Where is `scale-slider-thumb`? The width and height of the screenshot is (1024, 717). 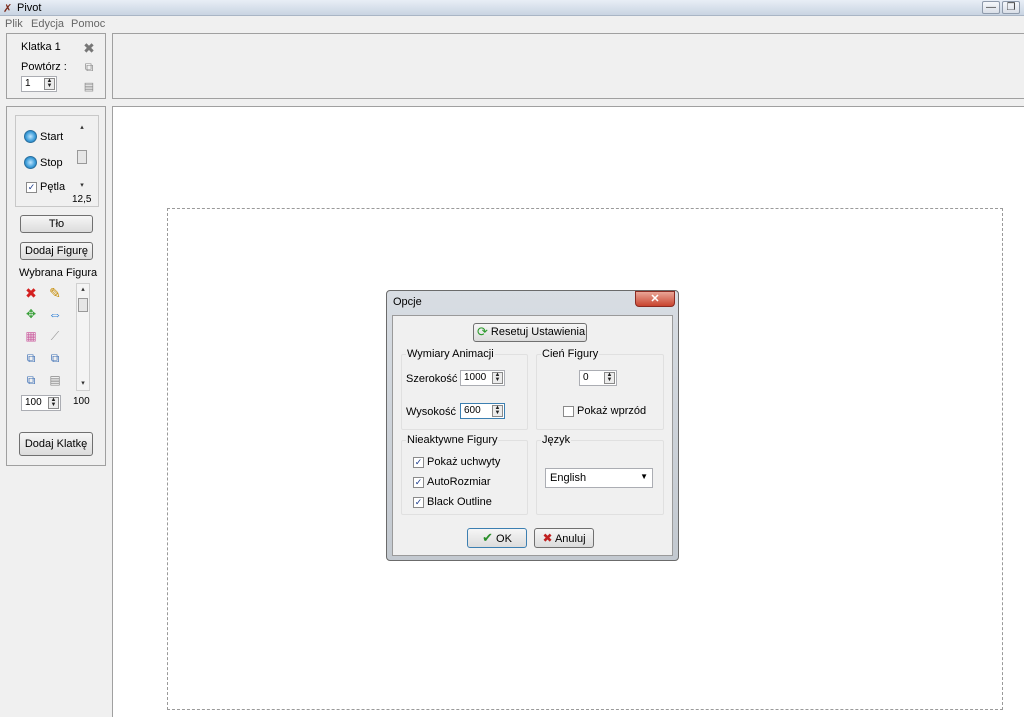
scale-slider-thumb is located at coordinates (83, 305).